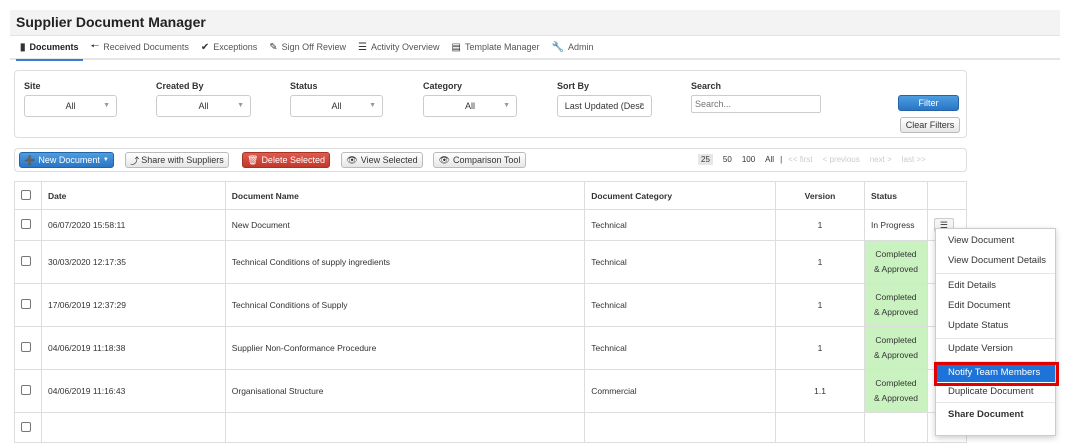 This screenshot has height=443, width=1072. What do you see at coordinates (928, 103) in the screenshot?
I see `filter-button: Filter` at bounding box center [928, 103].